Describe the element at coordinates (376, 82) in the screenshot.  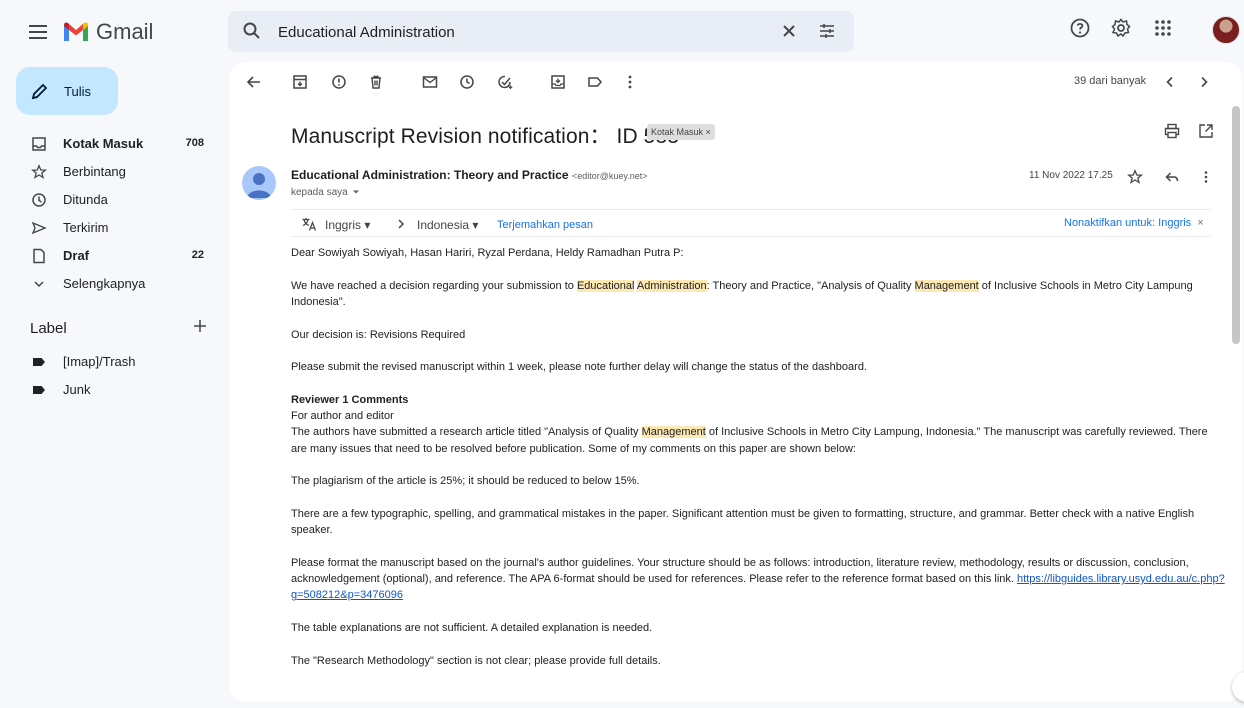
I see `delete-icon` at that location.